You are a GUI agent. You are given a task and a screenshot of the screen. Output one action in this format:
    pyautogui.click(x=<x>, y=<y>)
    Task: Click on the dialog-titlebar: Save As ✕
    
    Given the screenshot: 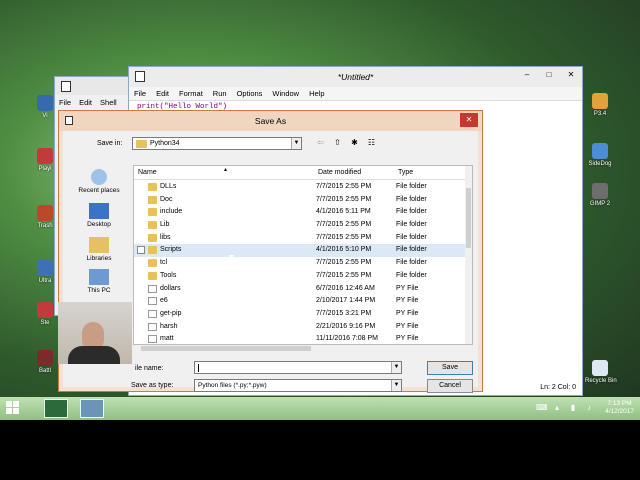 What is the action you would take?
    pyautogui.click(x=270, y=121)
    